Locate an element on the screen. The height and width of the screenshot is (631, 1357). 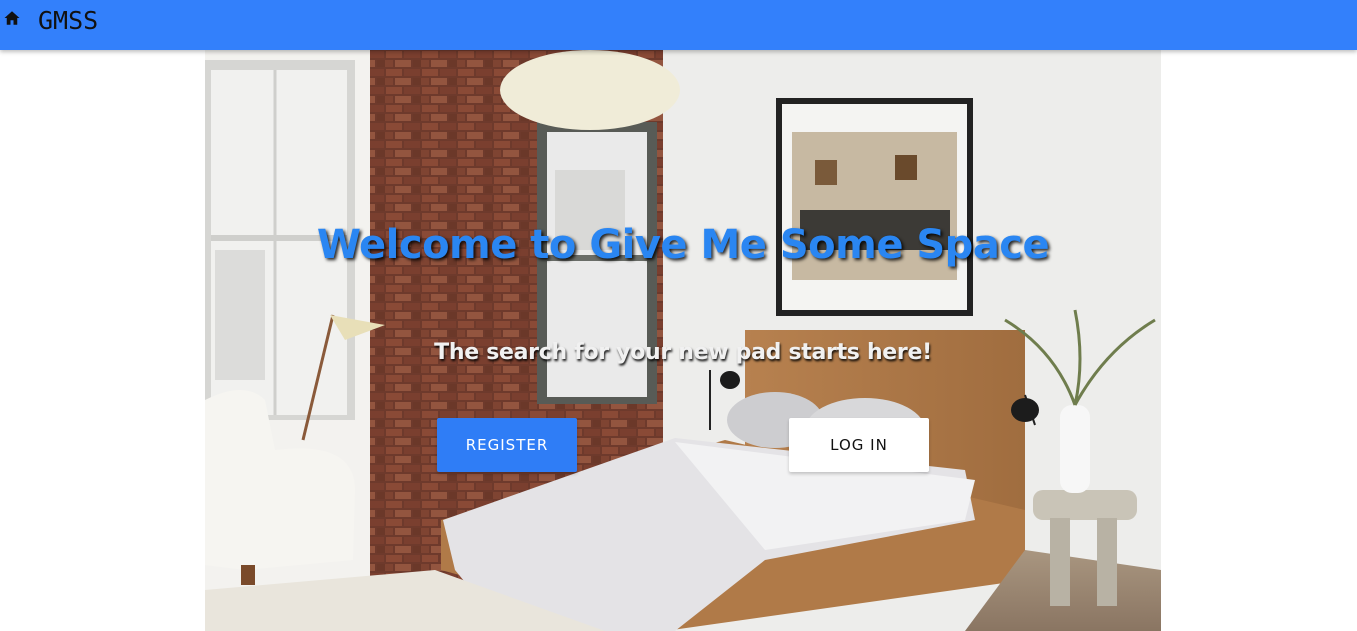
register-button: REGISTER is located at coordinates (507, 445).